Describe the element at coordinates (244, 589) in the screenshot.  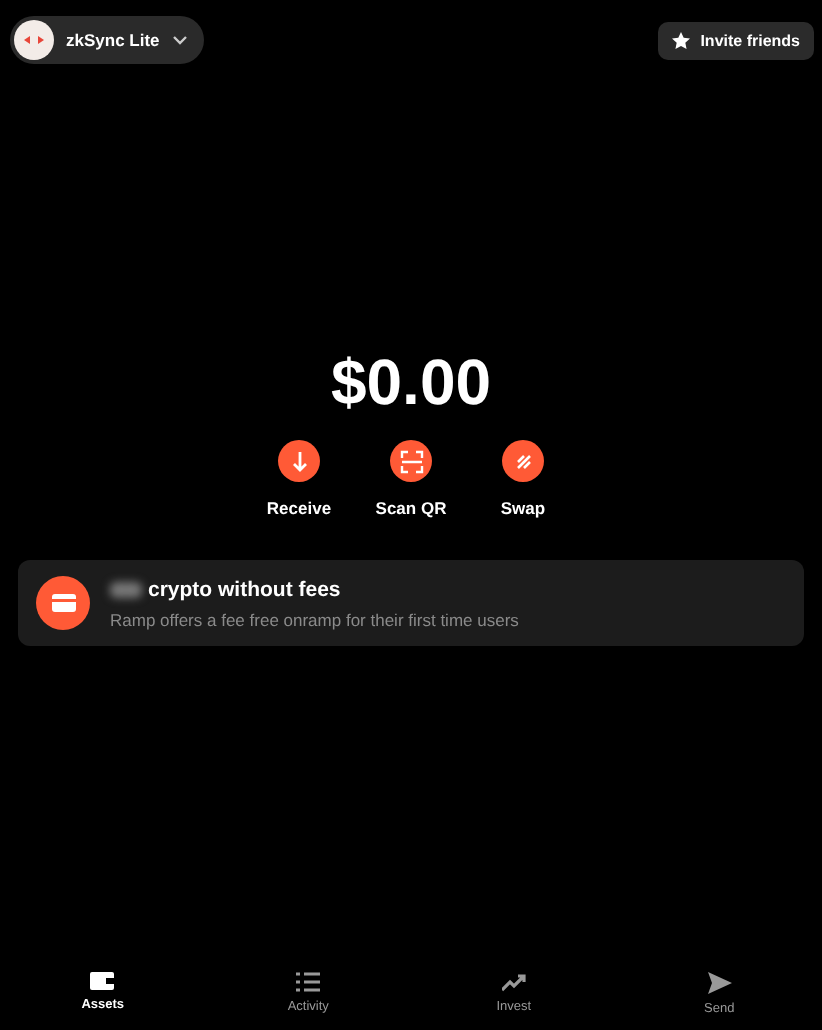
I see `promo-title: crypto without fees` at that location.